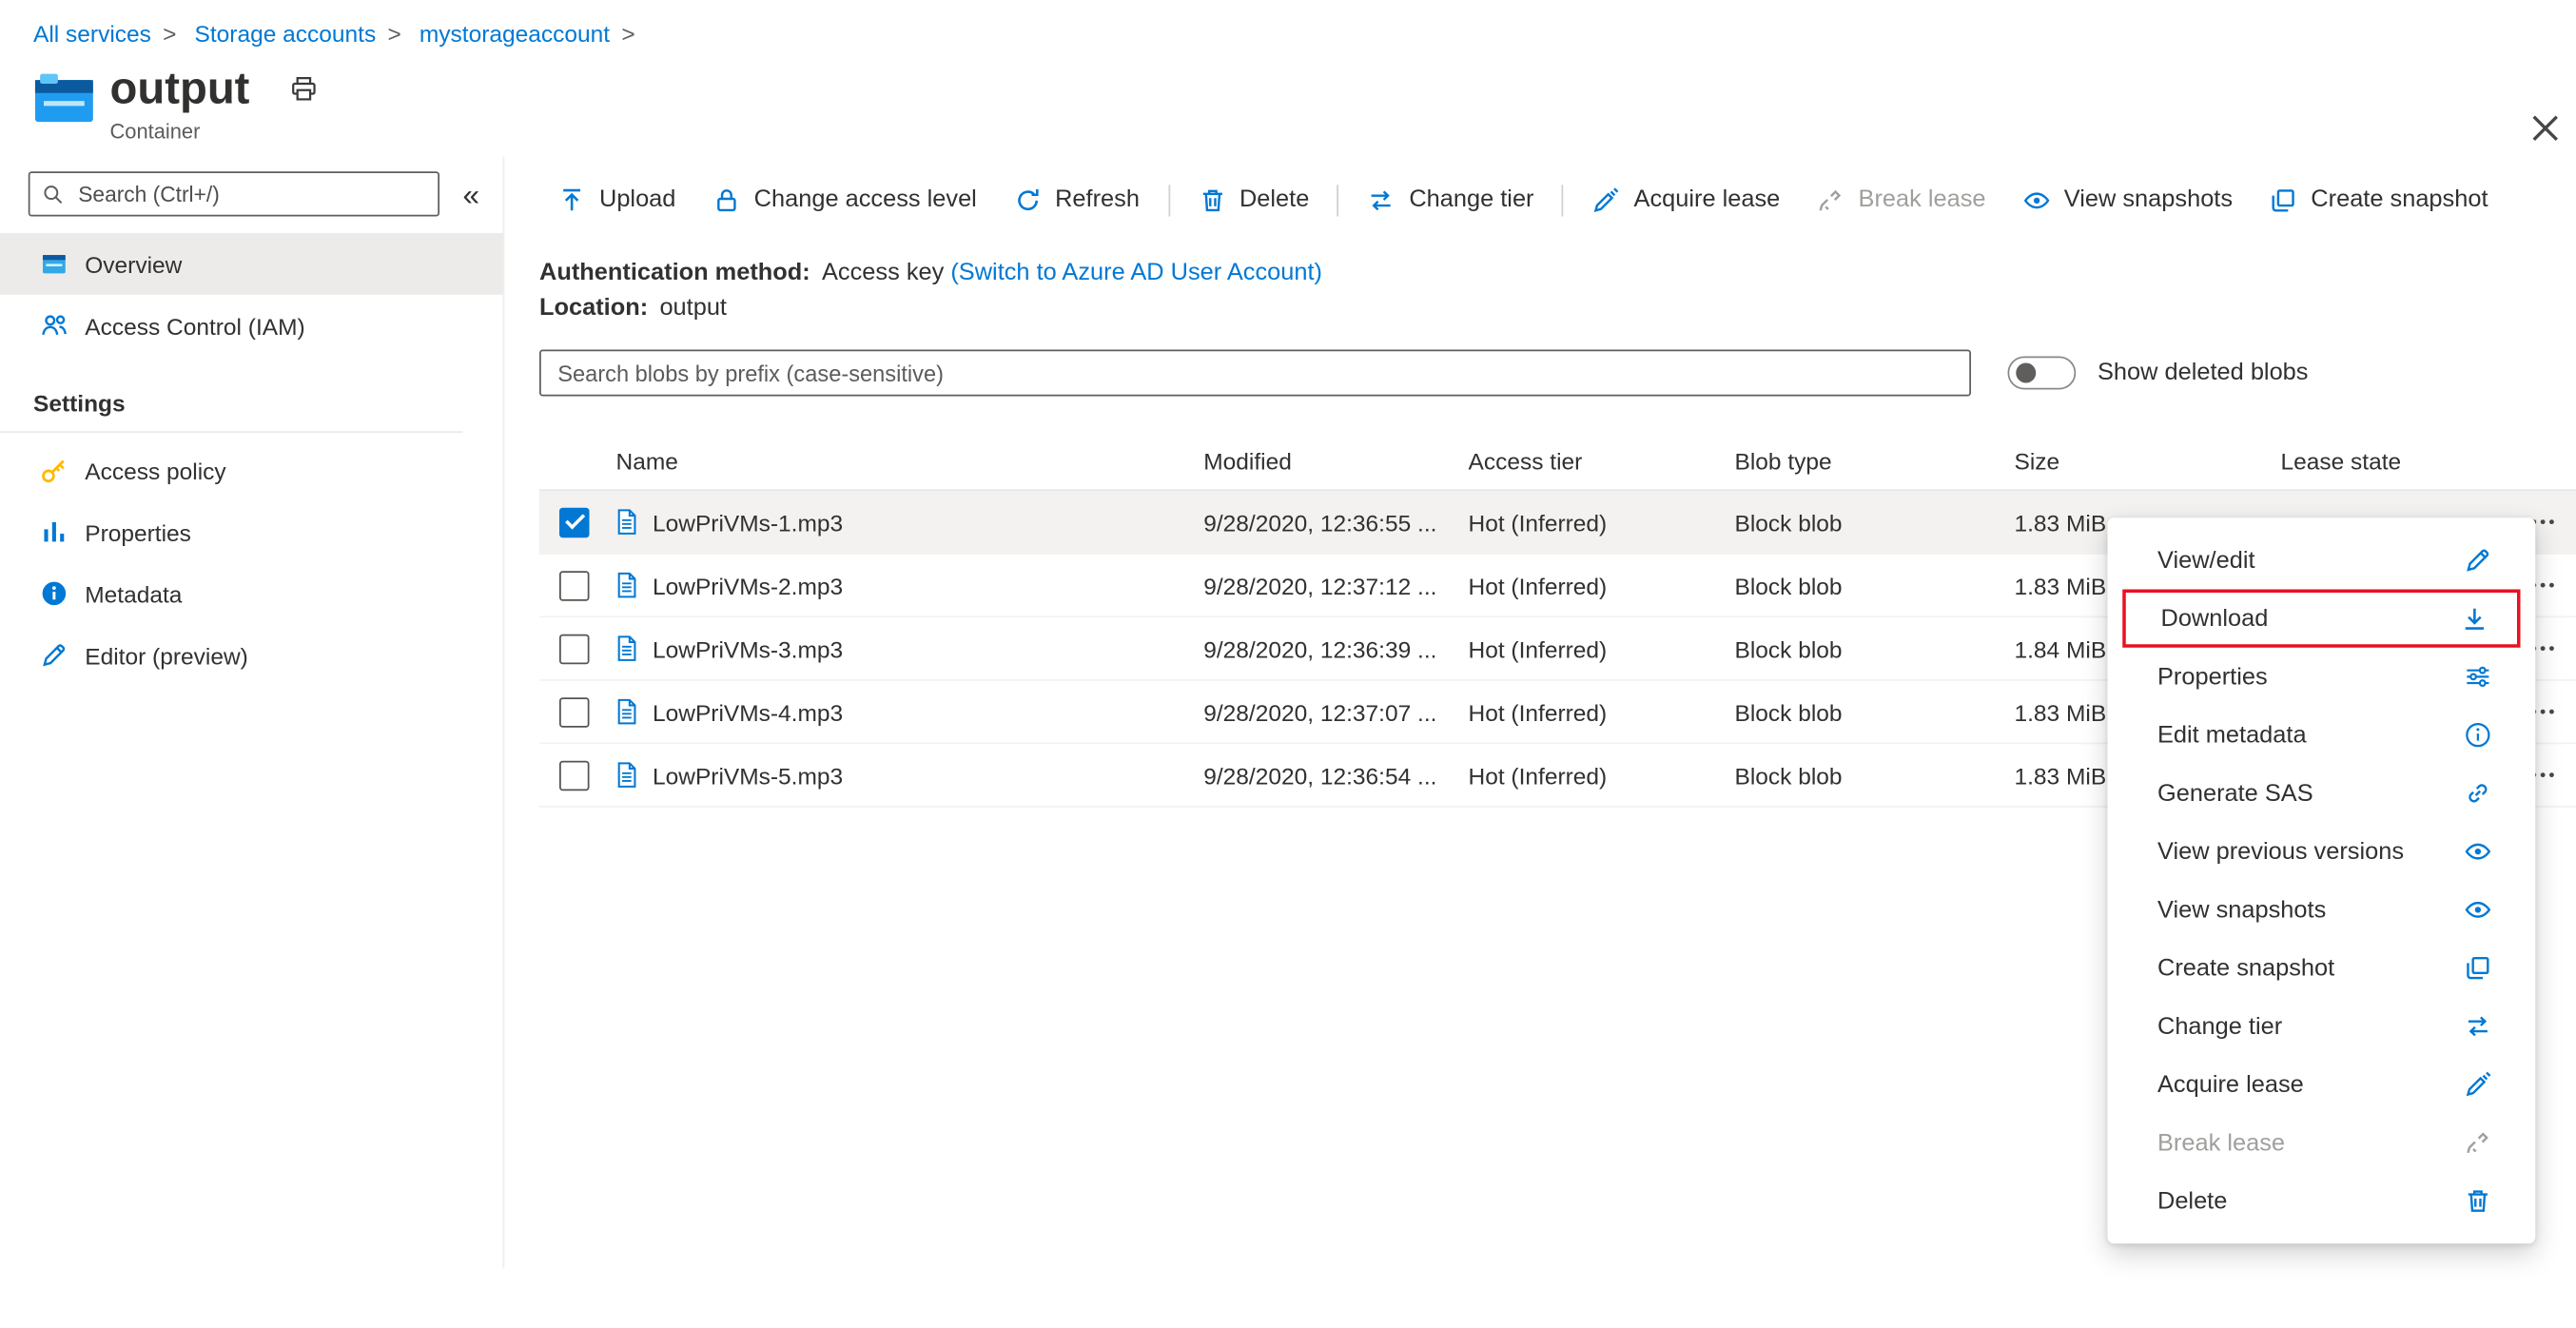 This screenshot has width=2576, height=1328. I want to click on toolbar-button: Change tier, so click(1450, 200).